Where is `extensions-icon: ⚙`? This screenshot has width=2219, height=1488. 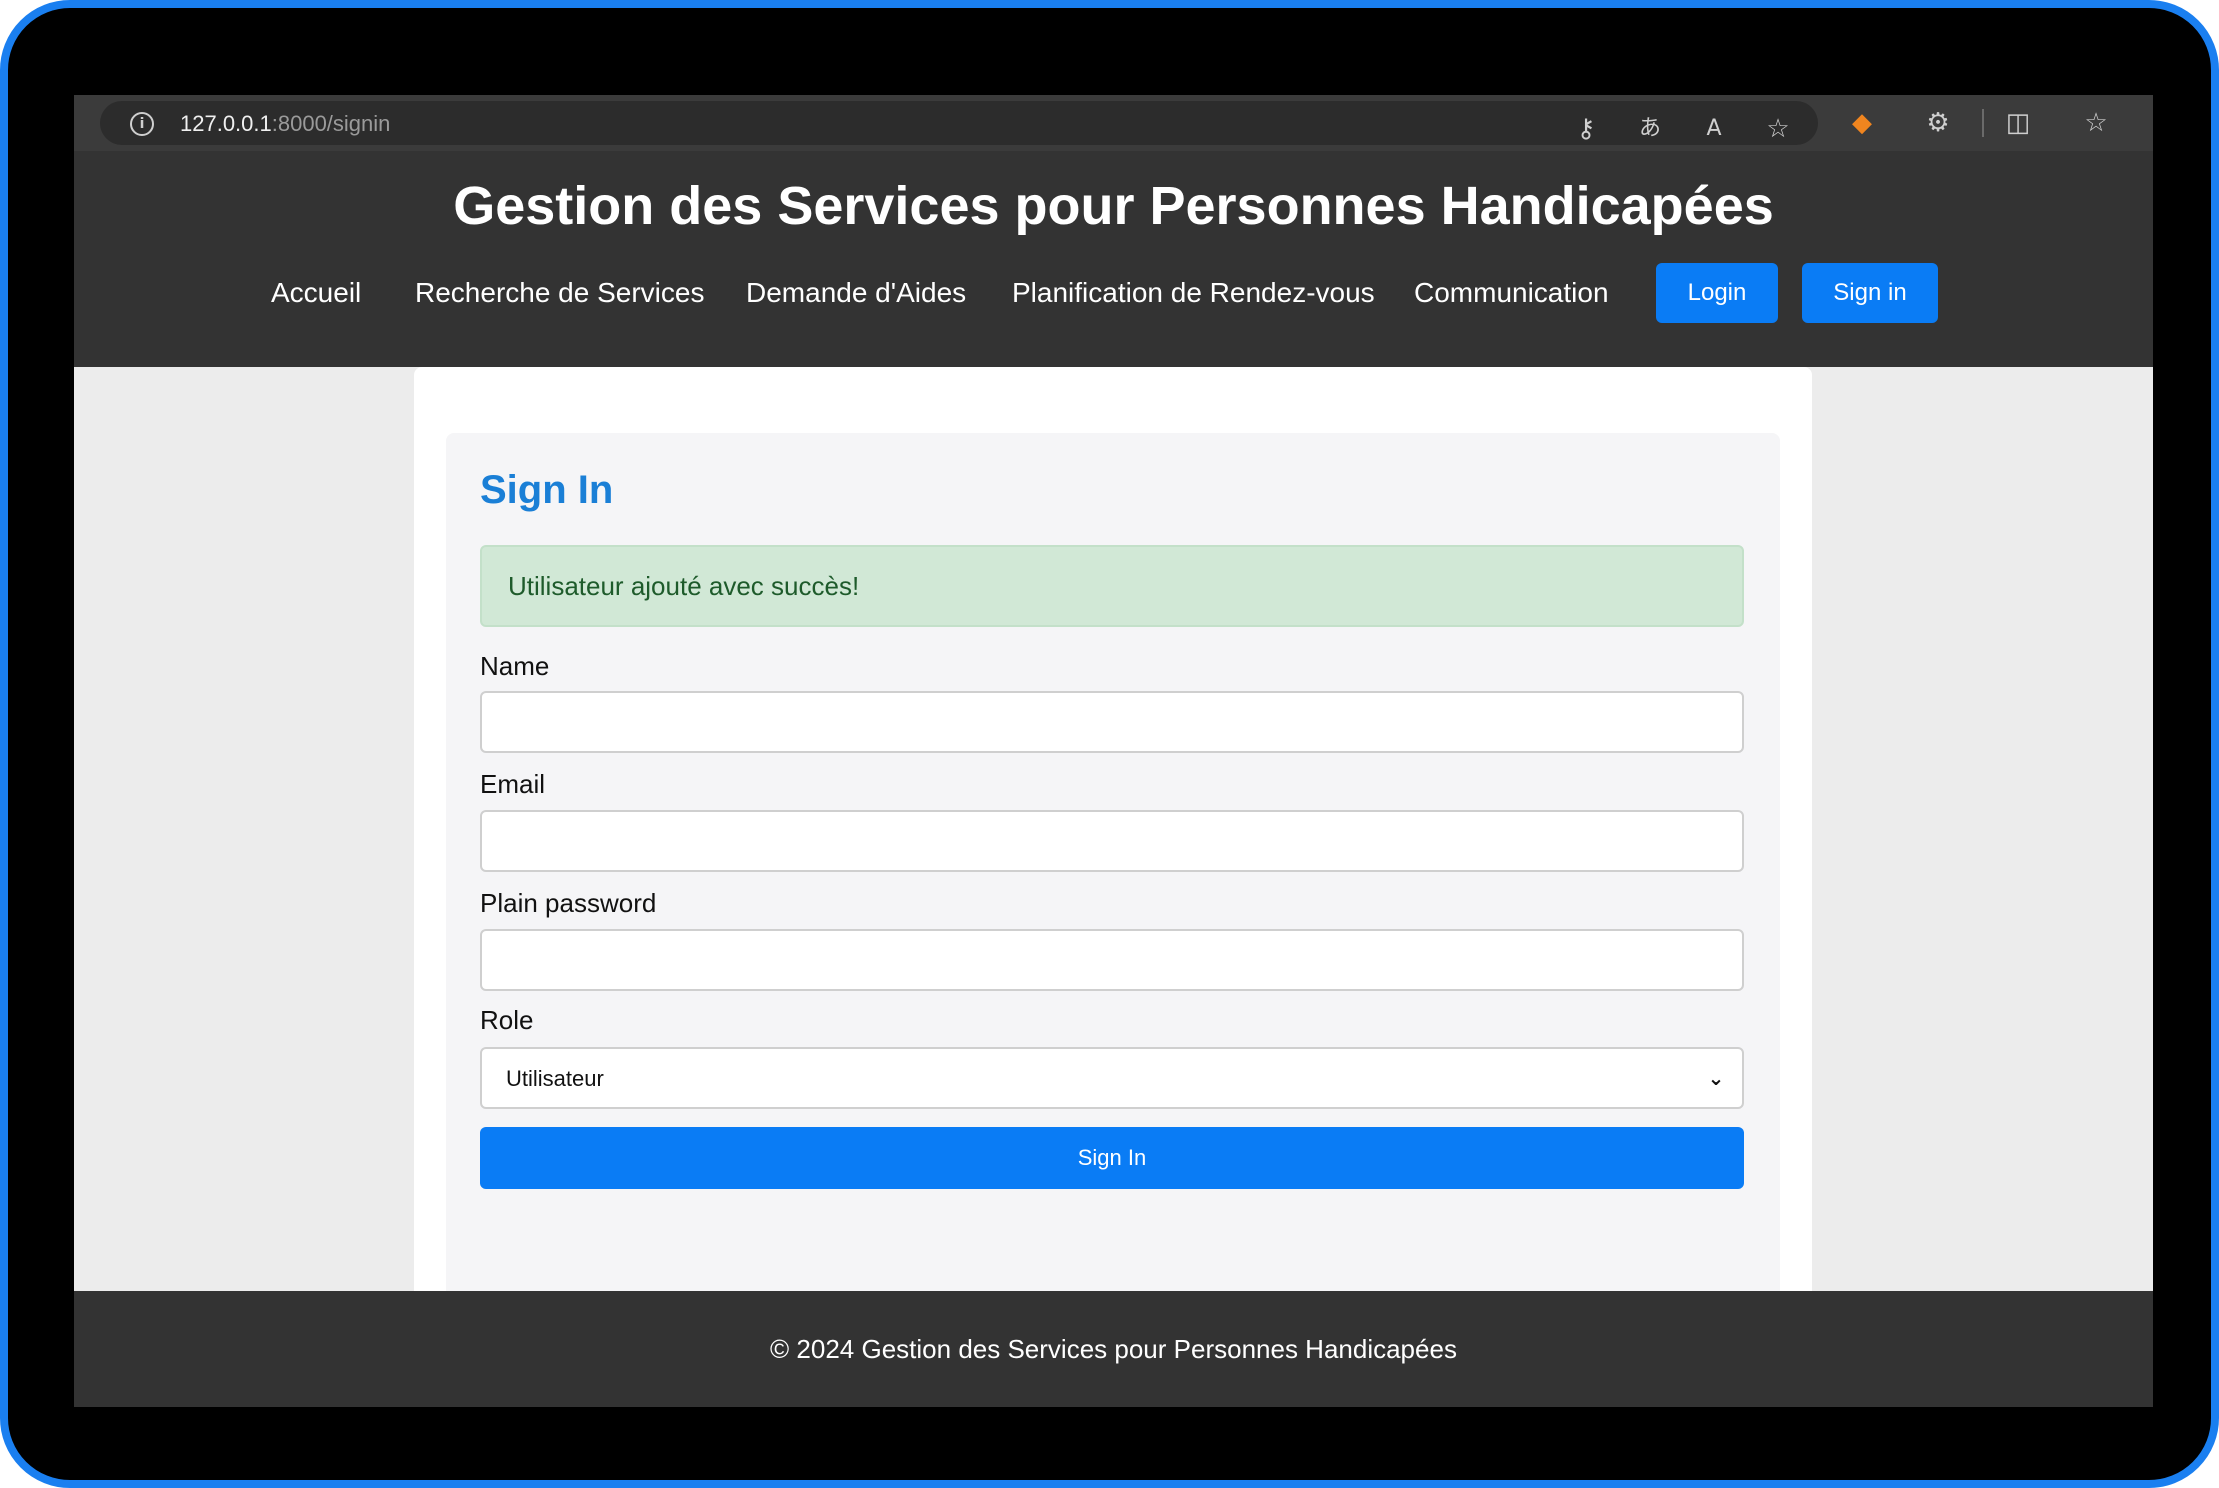 extensions-icon: ⚙ is located at coordinates (1938, 123).